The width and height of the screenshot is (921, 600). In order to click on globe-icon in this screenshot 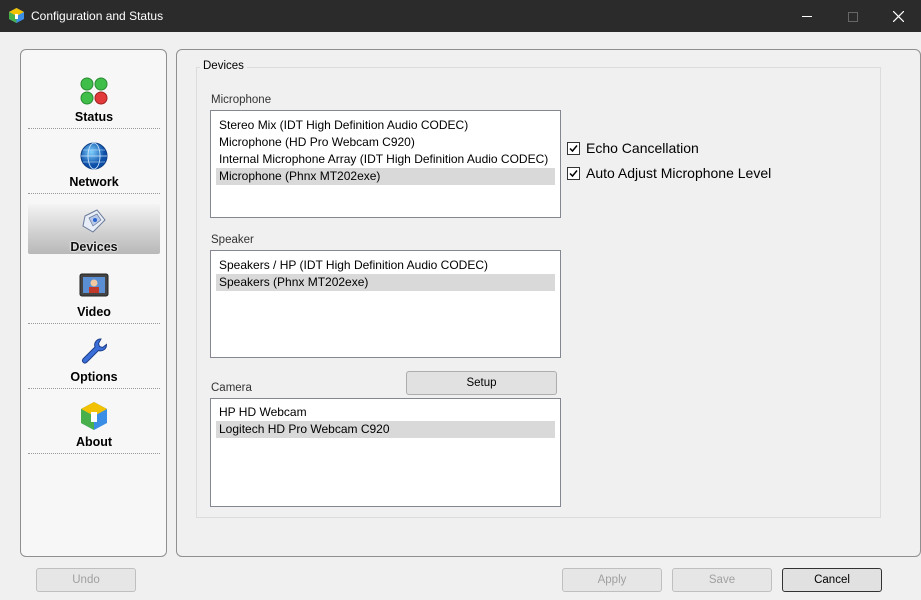, I will do `click(94, 156)`.